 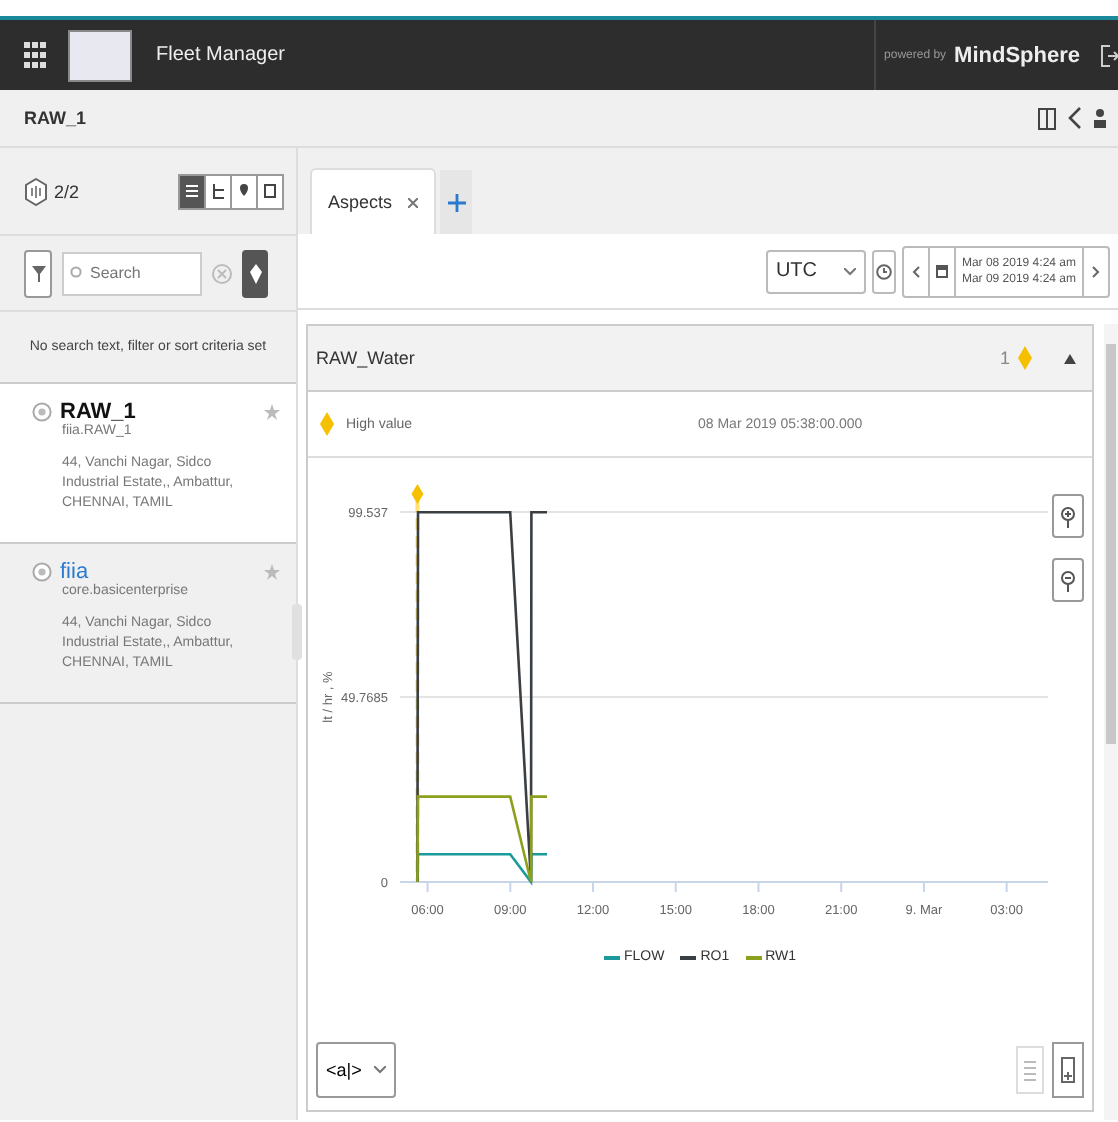 I want to click on pin-icon, so click(x=255, y=273).